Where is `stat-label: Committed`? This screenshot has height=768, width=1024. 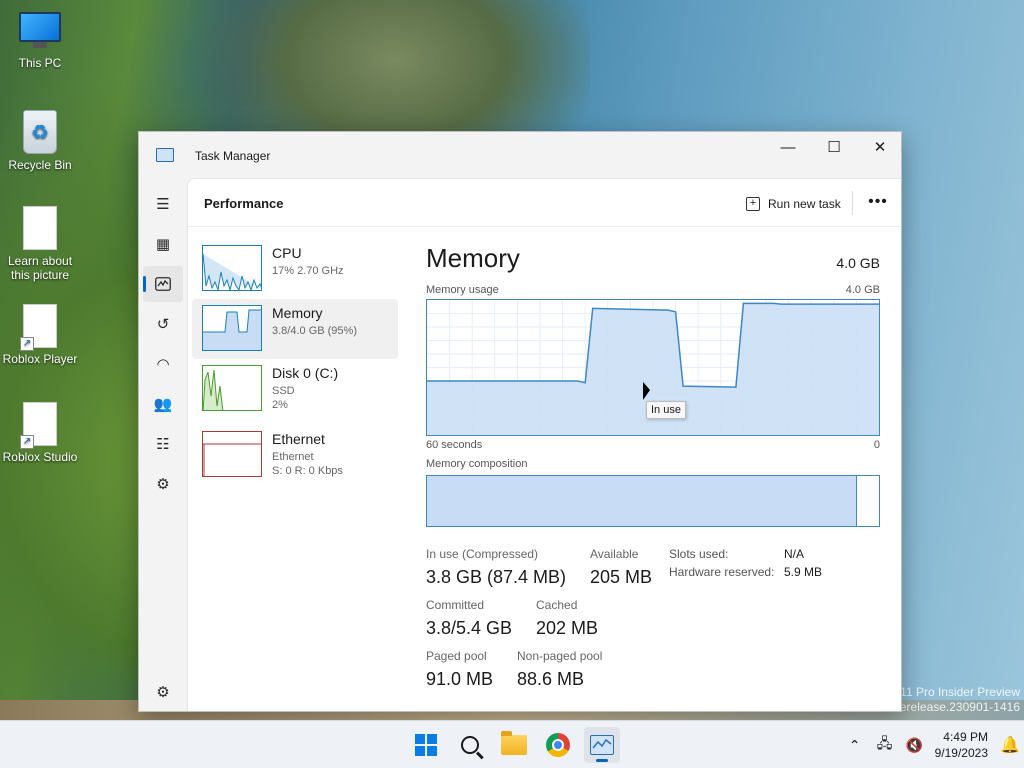
stat-label: Committed is located at coordinates (455, 605).